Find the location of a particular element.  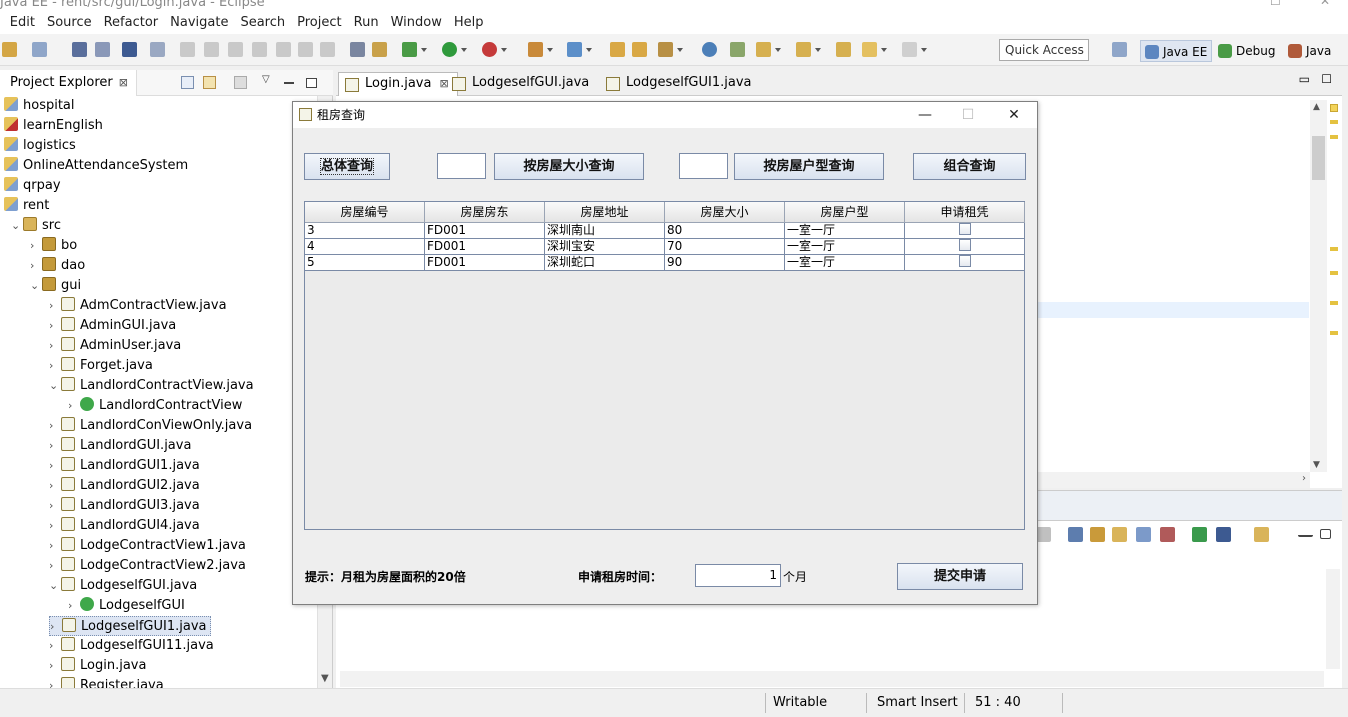

perspective-java-ee: Java EE is located at coordinates (1176, 51).